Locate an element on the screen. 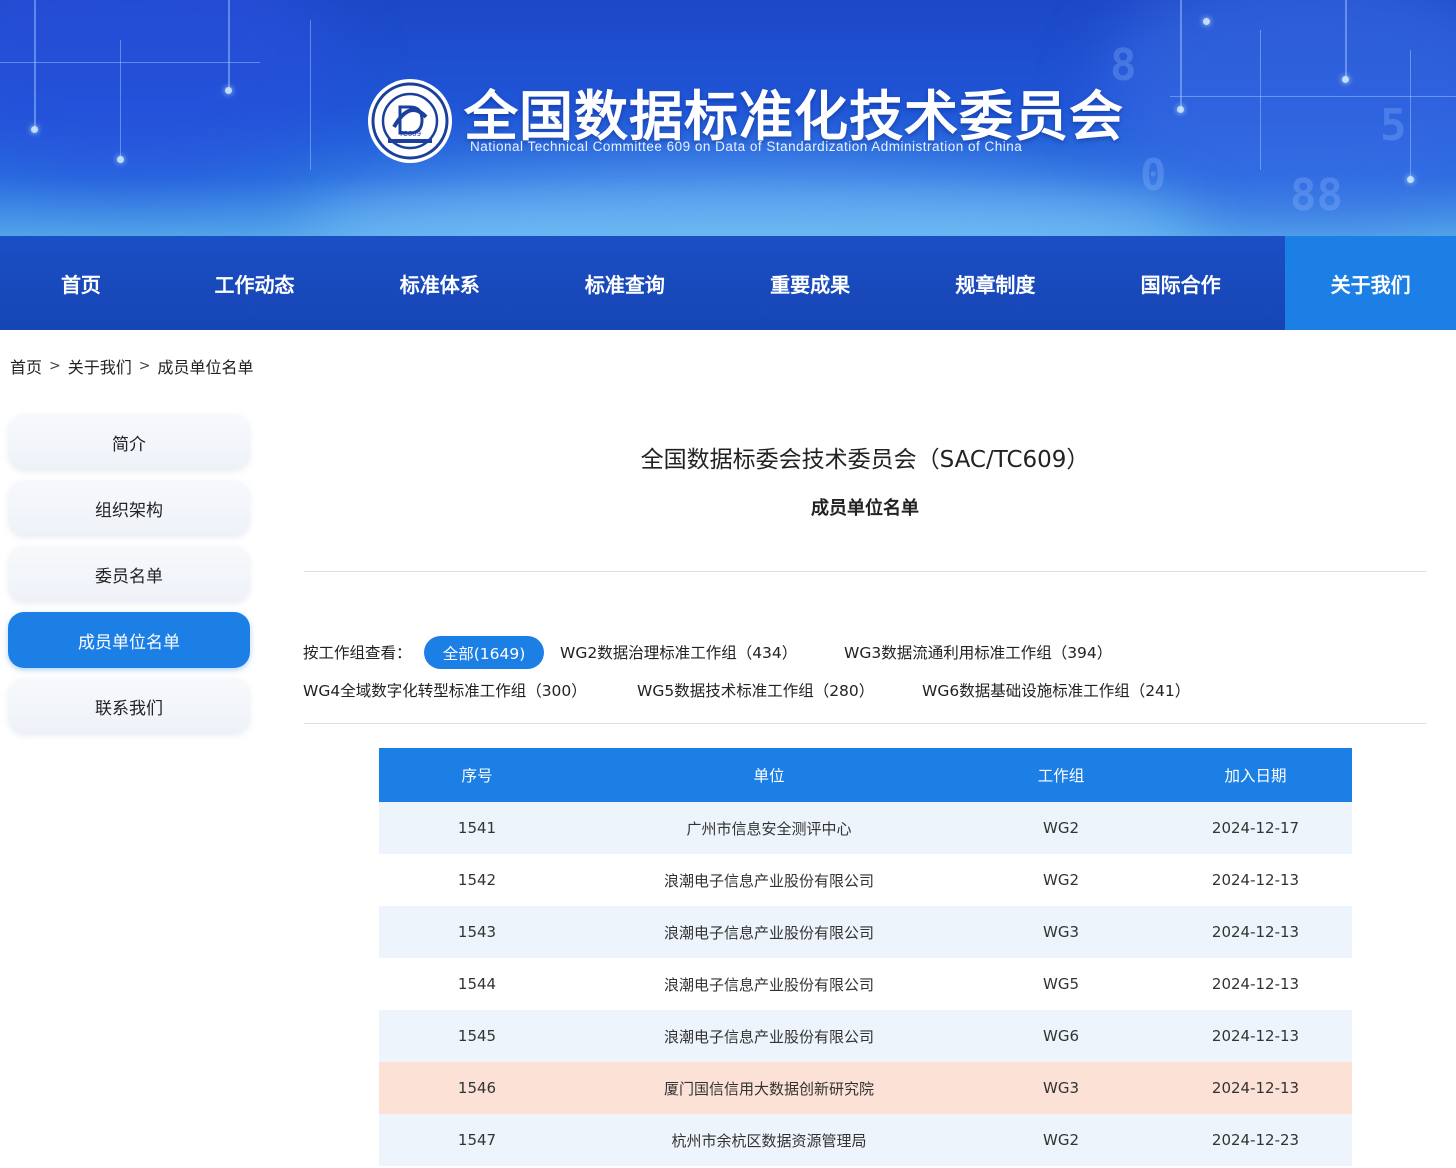 The height and width of the screenshot is (1168, 1456). nav-item-achievements: 重要成果 is located at coordinates (810, 283).